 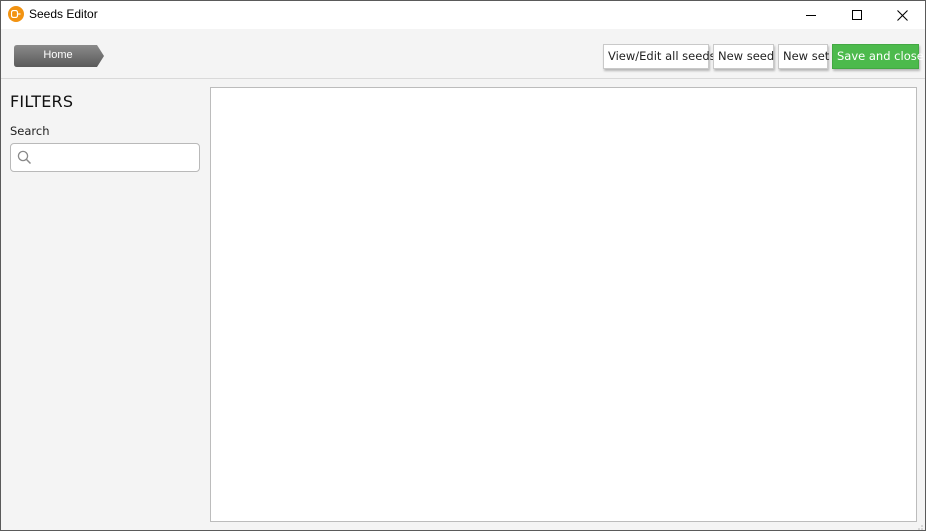 I want to click on window-title: Seeds Editor, so click(x=63, y=14).